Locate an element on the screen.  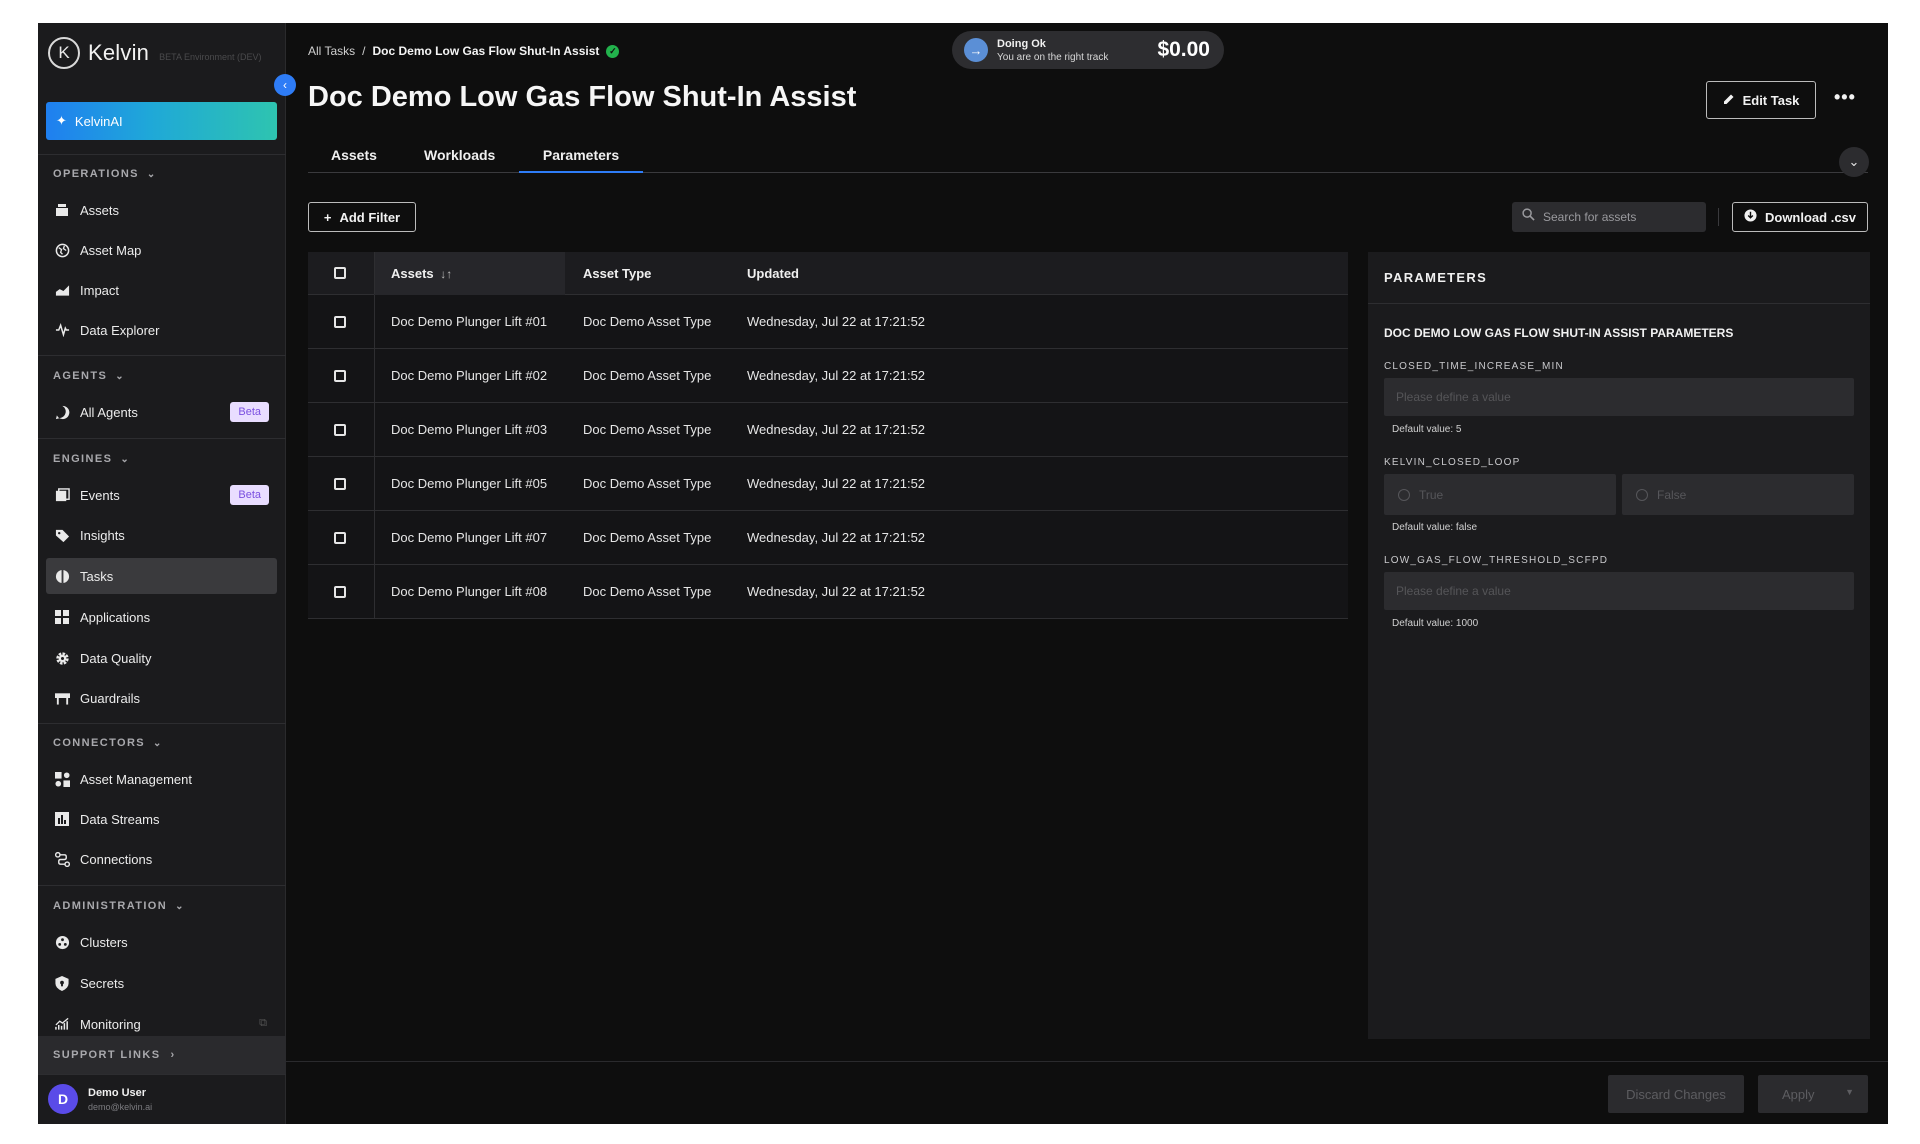
column-header-assets: Assets ↓↑ is located at coordinates (421, 273).